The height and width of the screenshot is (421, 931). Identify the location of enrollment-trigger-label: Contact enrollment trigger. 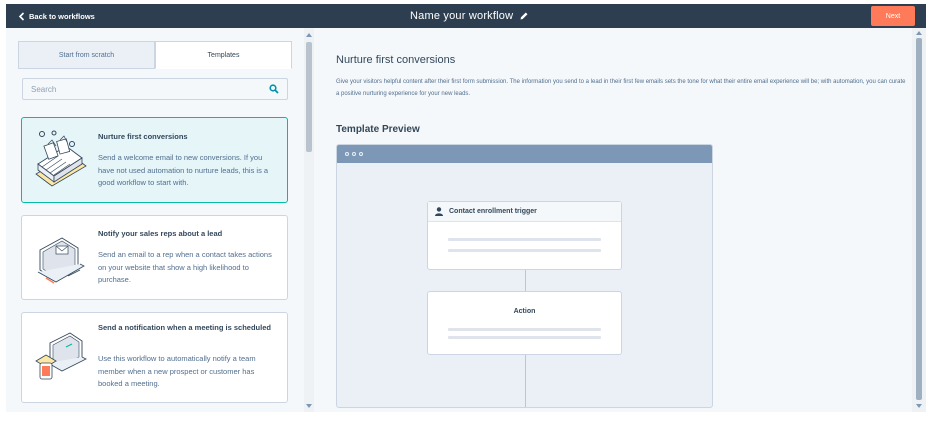
(493, 211).